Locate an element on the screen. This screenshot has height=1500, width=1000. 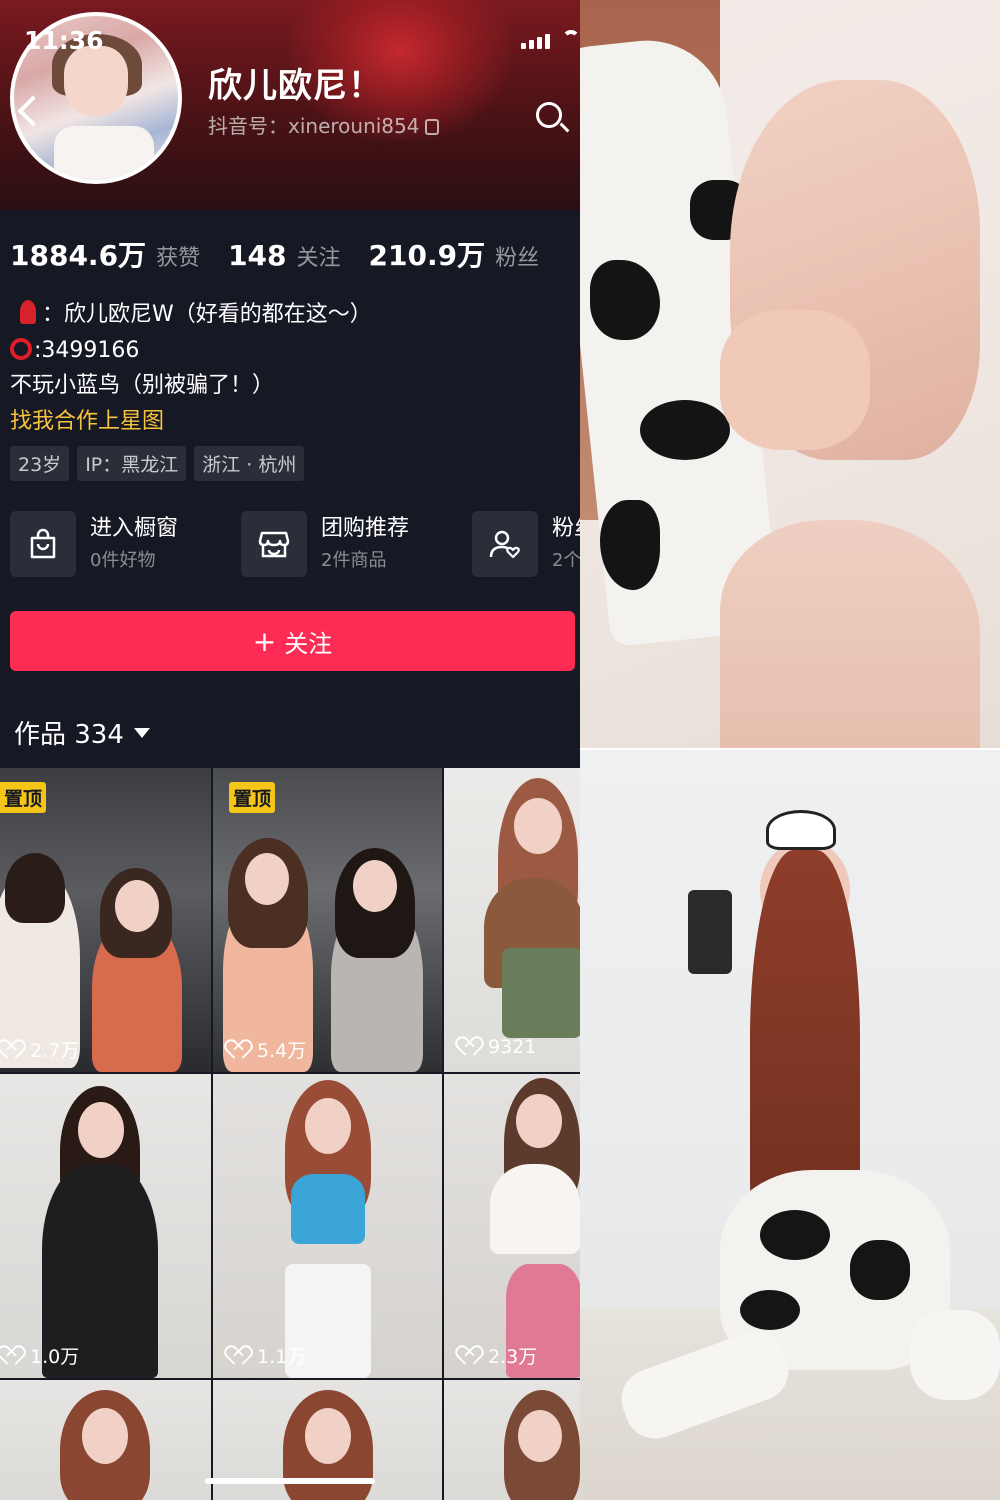
douyin-id-row: 抖音号：xinerouni854 is located at coordinates (324, 124).